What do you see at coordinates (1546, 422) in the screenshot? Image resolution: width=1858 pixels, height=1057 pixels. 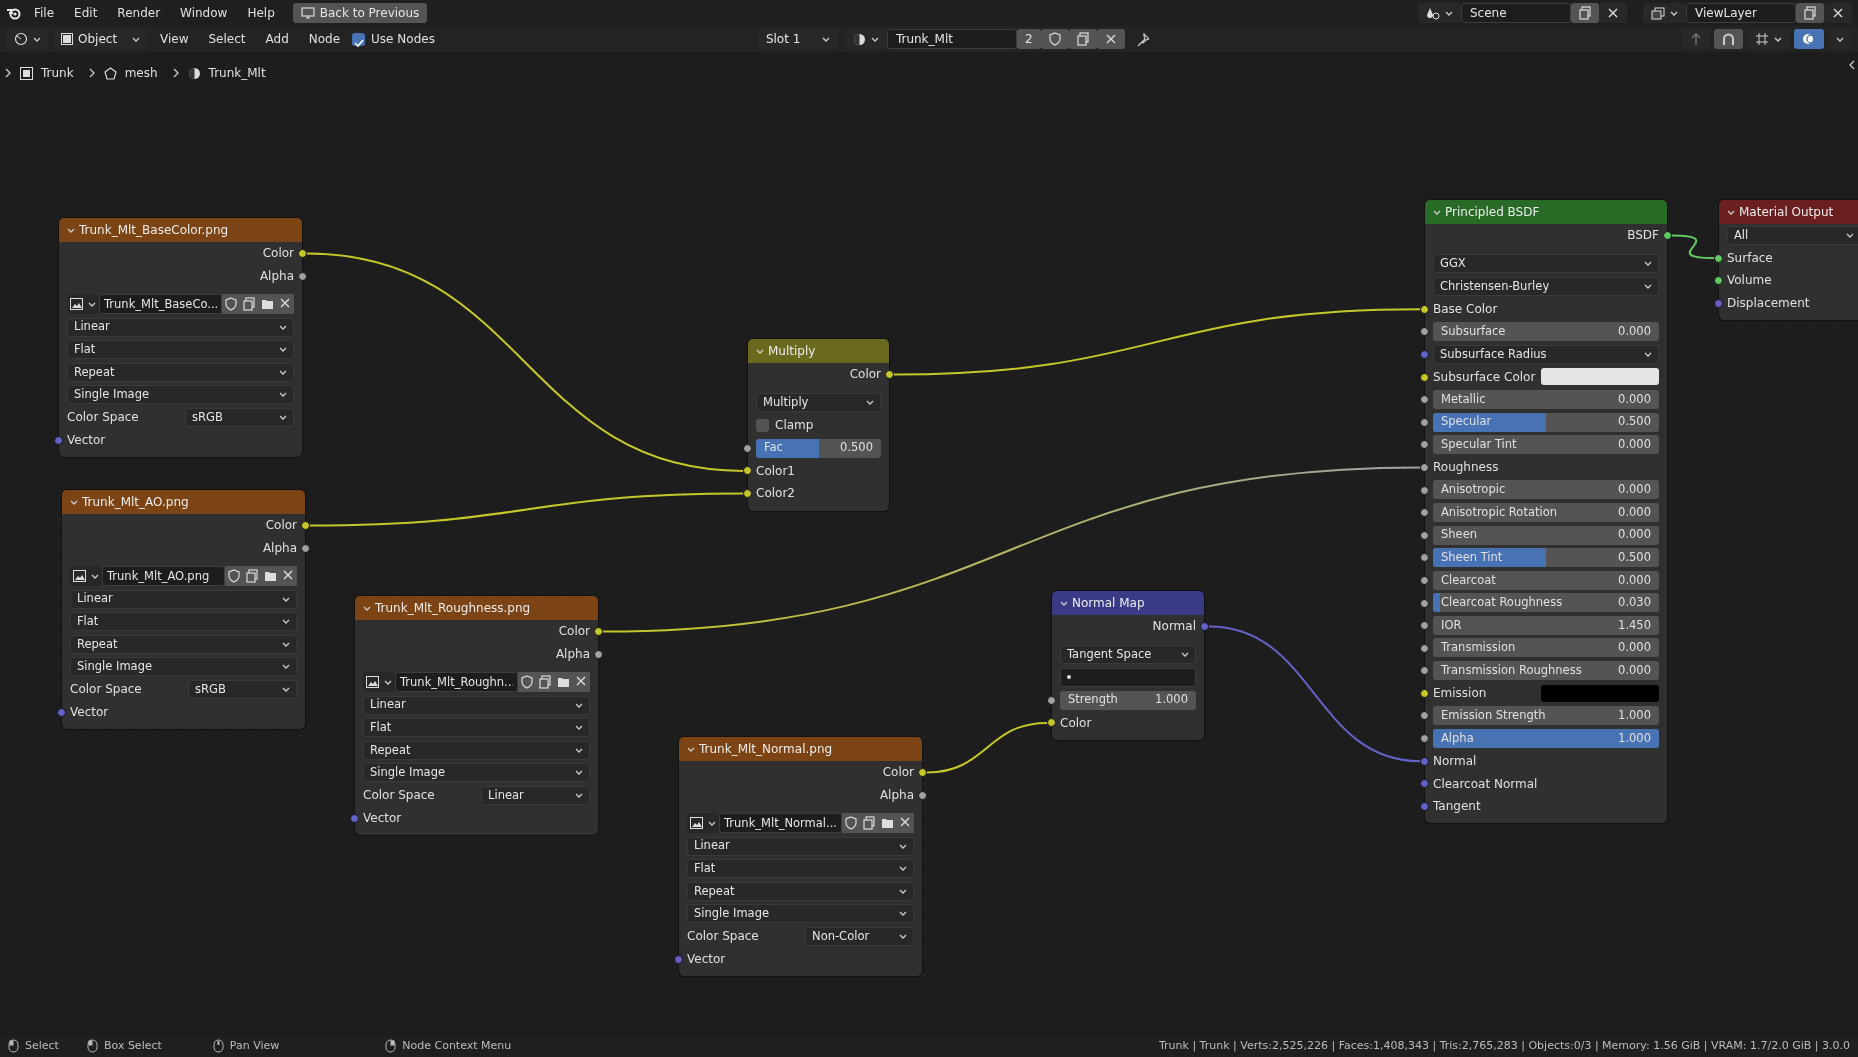 I see `slider-field: Specular 0.500` at bounding box center [1546, 422].